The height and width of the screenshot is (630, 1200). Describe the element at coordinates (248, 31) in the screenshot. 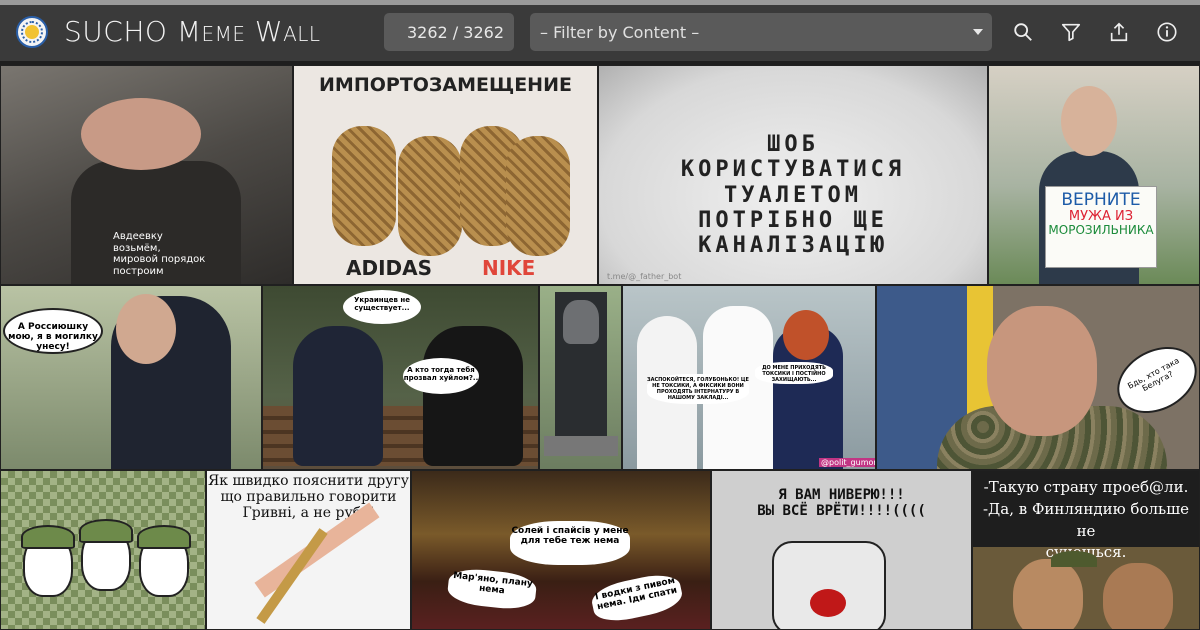

I see `title-rest: Meme Wall` at that location.